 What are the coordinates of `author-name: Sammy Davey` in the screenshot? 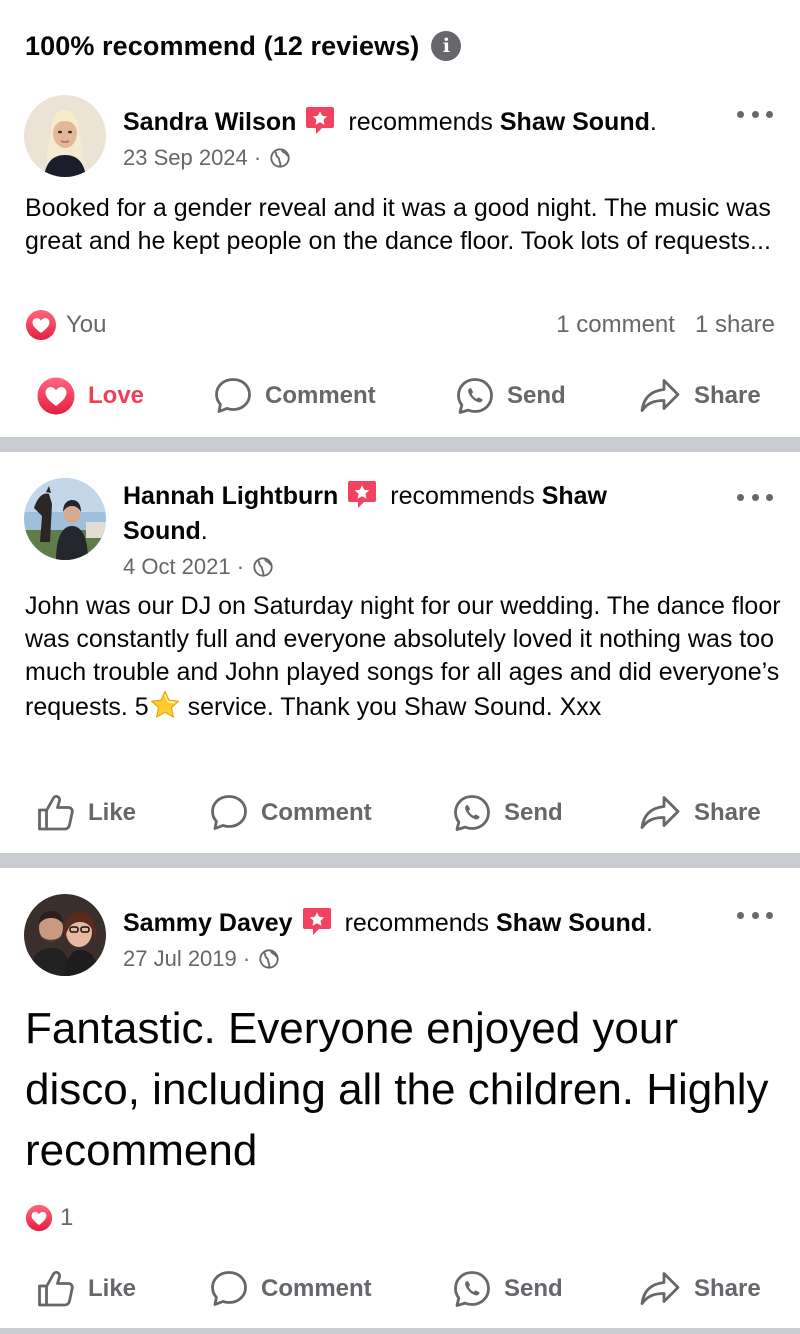 It's located at (208, 923).